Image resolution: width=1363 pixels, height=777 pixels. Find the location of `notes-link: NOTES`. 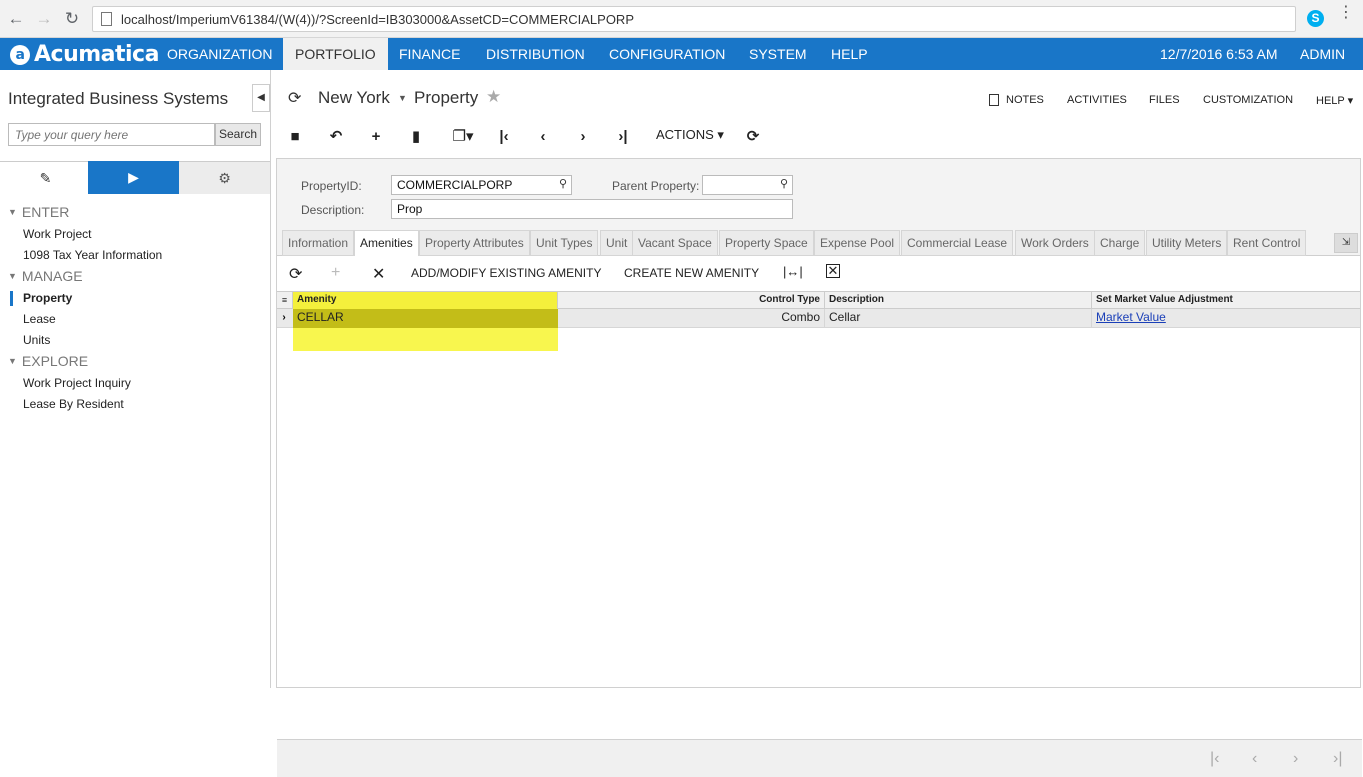

notes-link: NOTES is located at coordinates (1025, 100).